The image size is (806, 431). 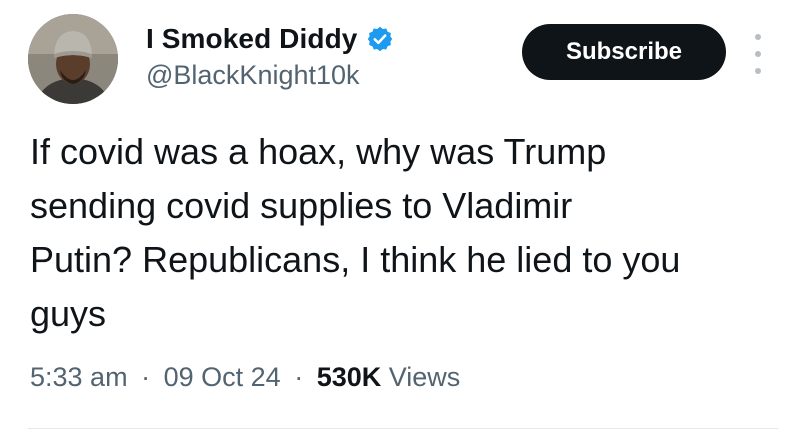 I want to click on display-name-row: I Smoked Diddy, so click(x=270, y=39).